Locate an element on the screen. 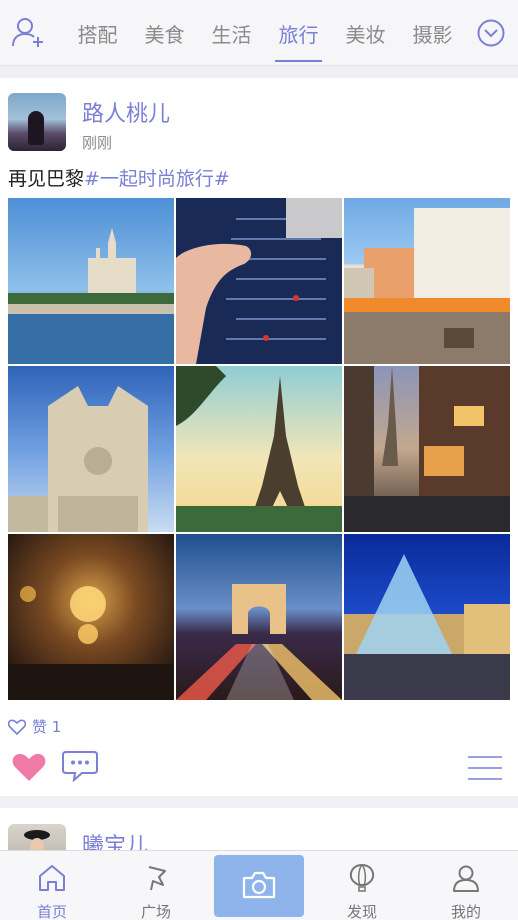 Image resolution: width=518 pixels, height=920 pixels. photo-notre-dame-facade is located at coordinates (91, 449).